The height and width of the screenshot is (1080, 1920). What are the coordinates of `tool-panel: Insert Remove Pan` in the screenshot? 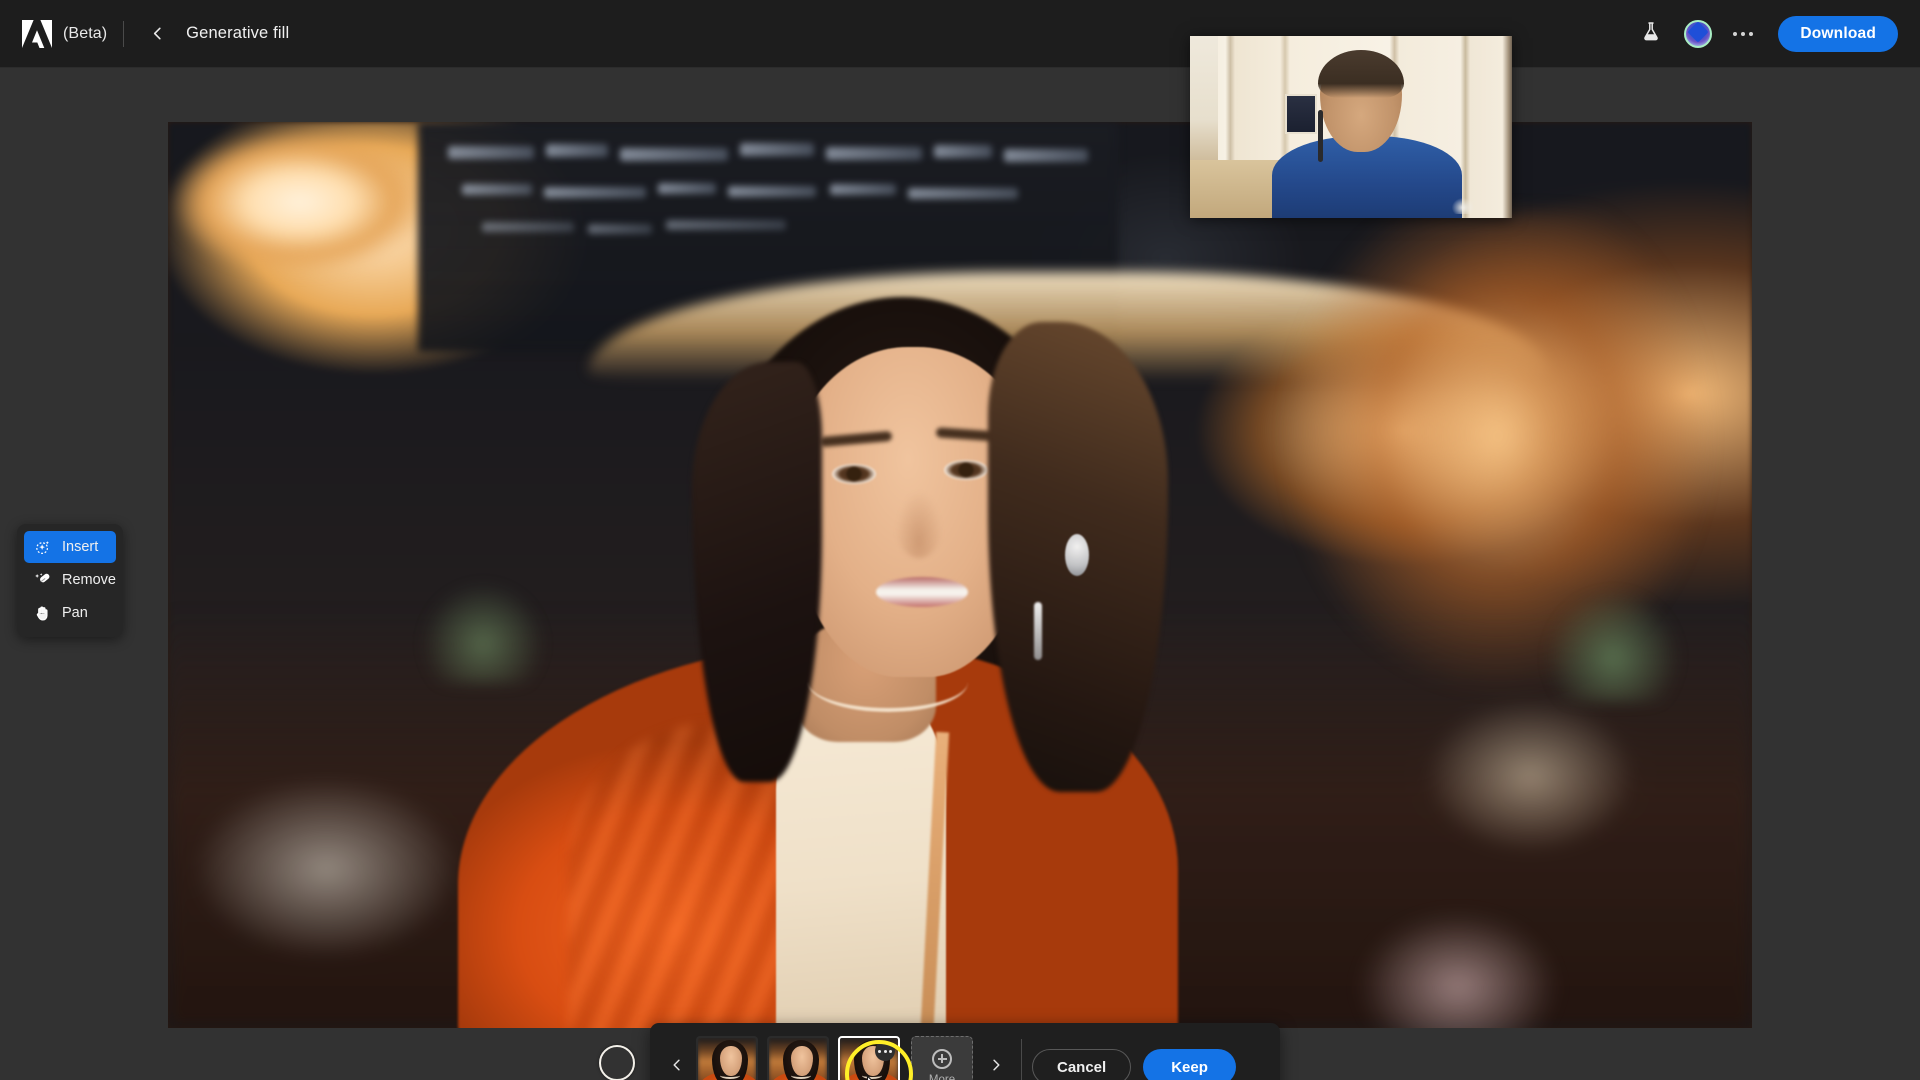 It's located at (70, 580).